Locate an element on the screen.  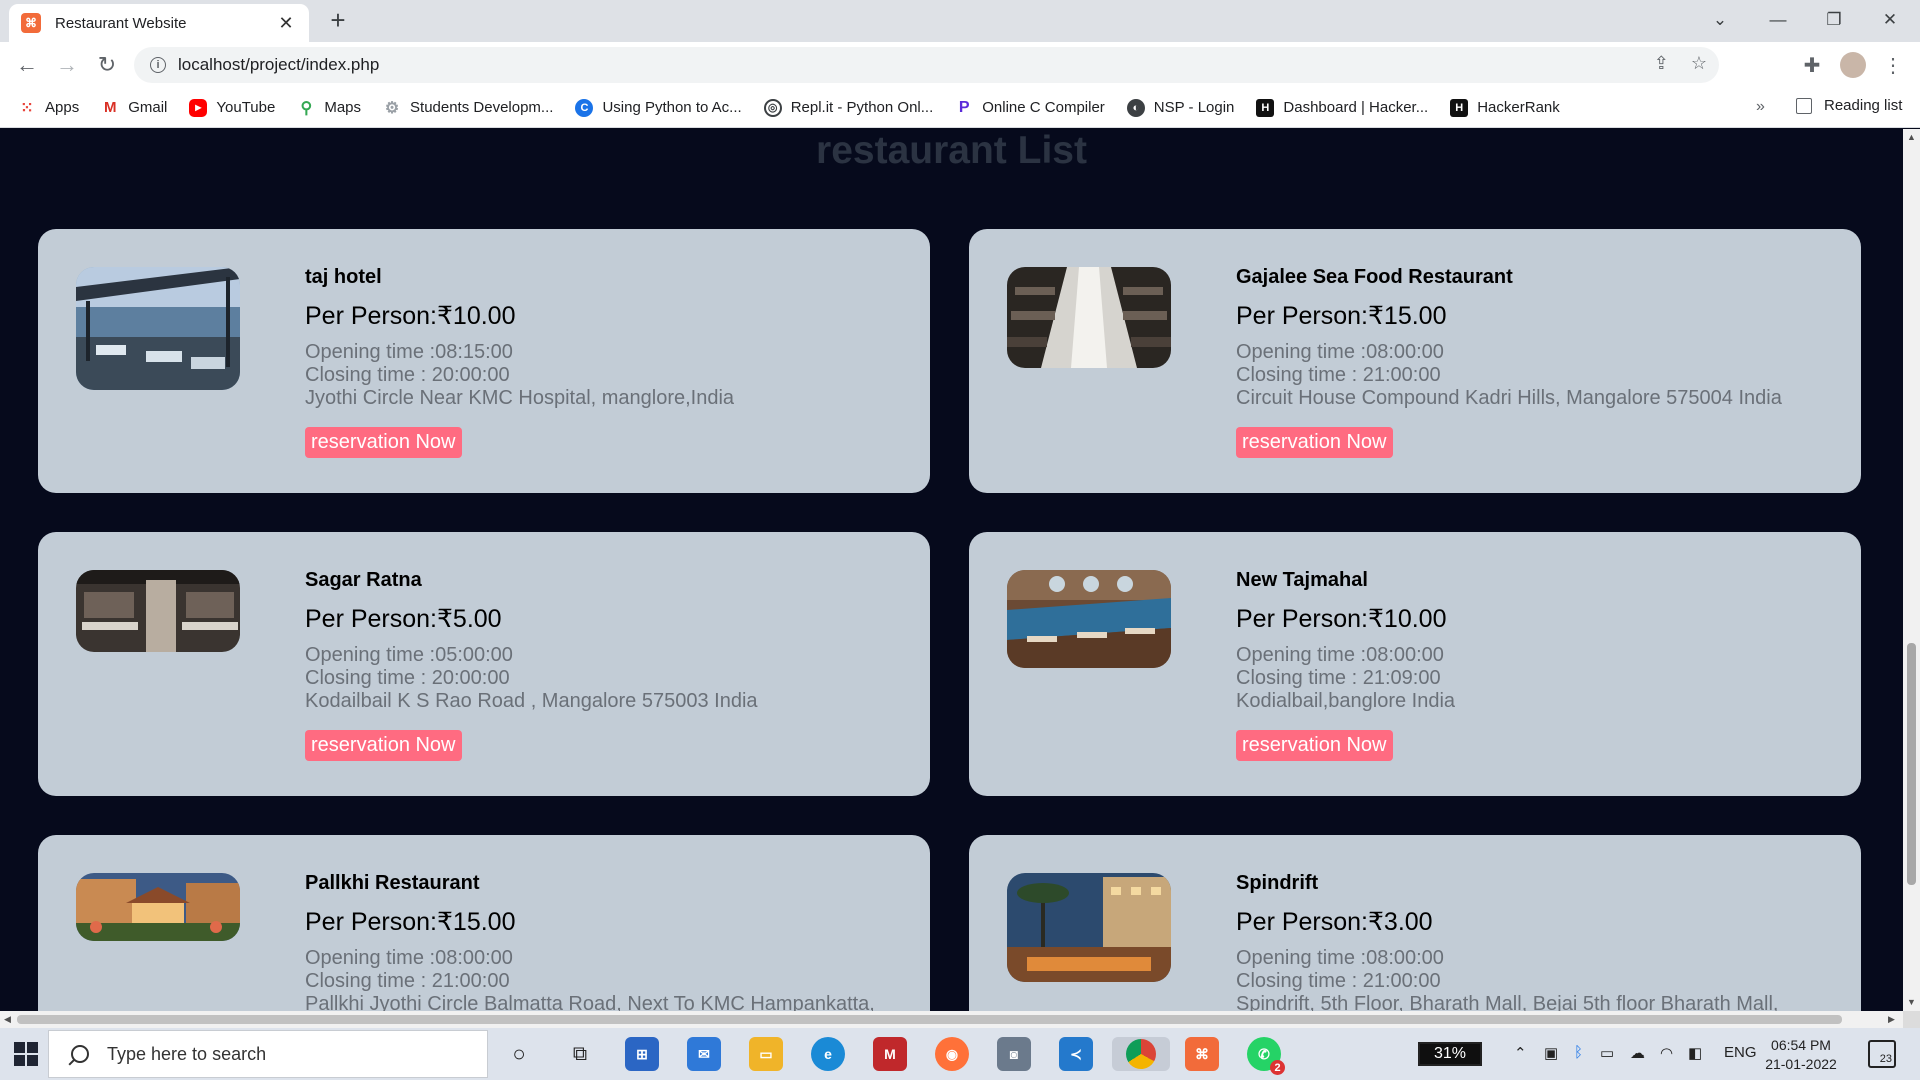
wifi-icon: ◠ is located at coordinates (1666, 1053).